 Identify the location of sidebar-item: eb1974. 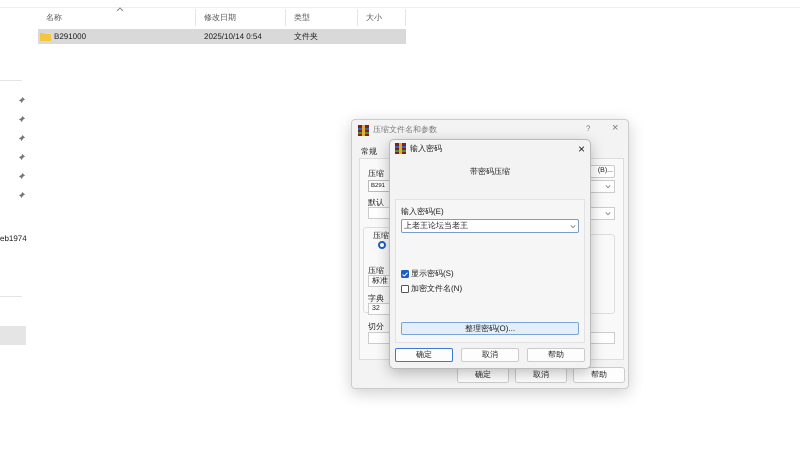
(13, 239).